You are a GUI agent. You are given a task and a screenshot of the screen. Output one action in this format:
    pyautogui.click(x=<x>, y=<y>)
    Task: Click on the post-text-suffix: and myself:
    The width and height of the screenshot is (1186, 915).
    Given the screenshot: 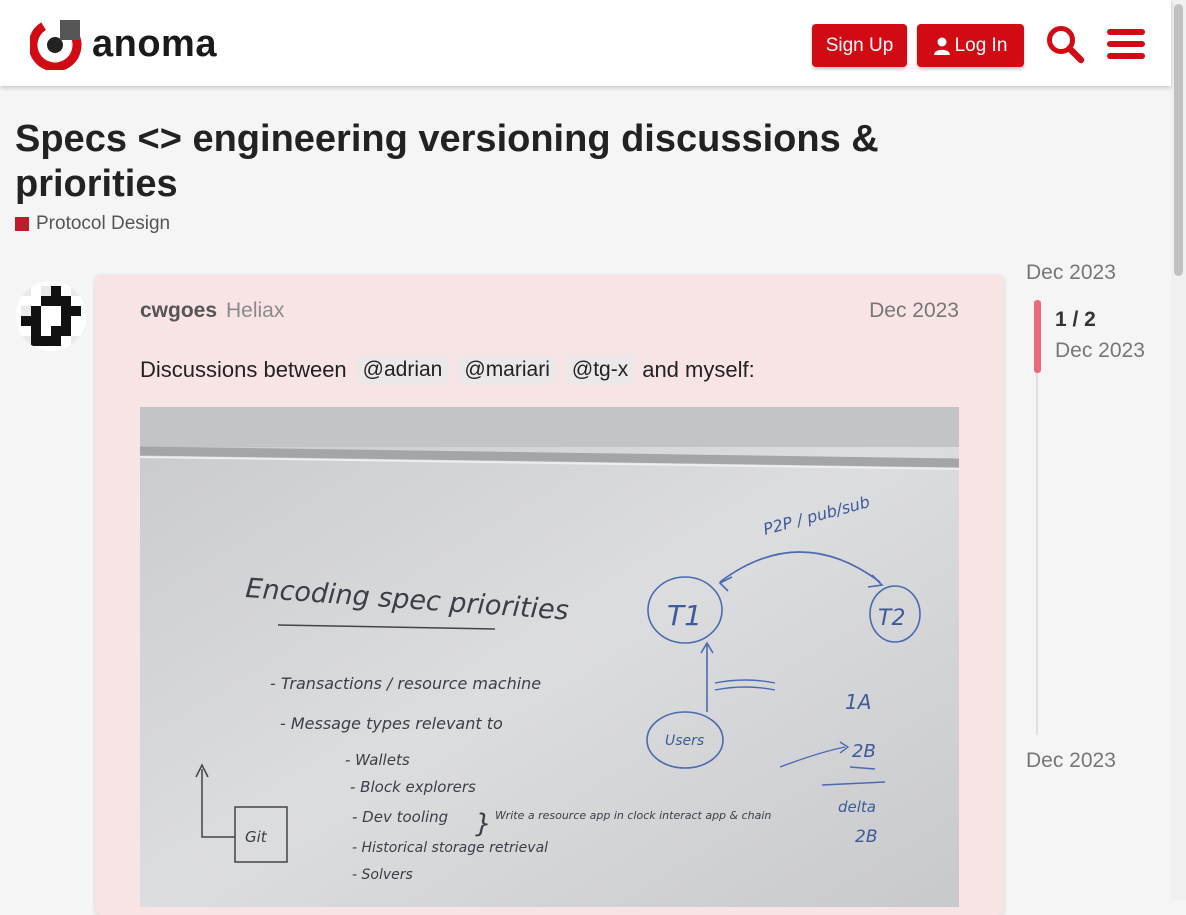 What is the action you would take?
    pyautogui.click(x=698, y=369)
    